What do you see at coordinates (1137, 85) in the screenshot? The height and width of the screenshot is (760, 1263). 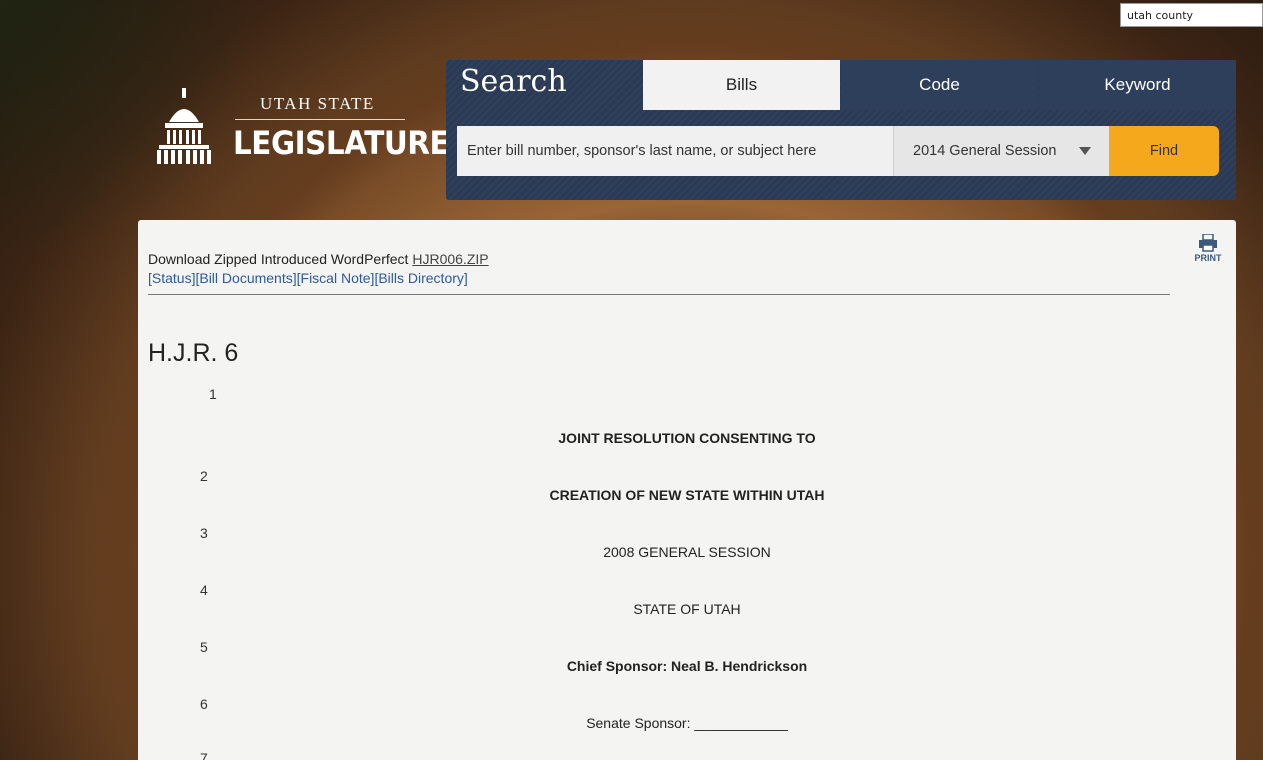 I see `tab-keyword: Keyword` at bounding box center [1137, 85].